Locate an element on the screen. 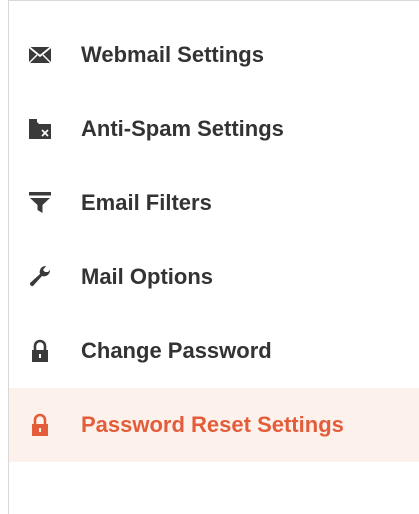 The width and height of the screenshot is (419, 514). wrench-icon is located at coordinates (40, 277).